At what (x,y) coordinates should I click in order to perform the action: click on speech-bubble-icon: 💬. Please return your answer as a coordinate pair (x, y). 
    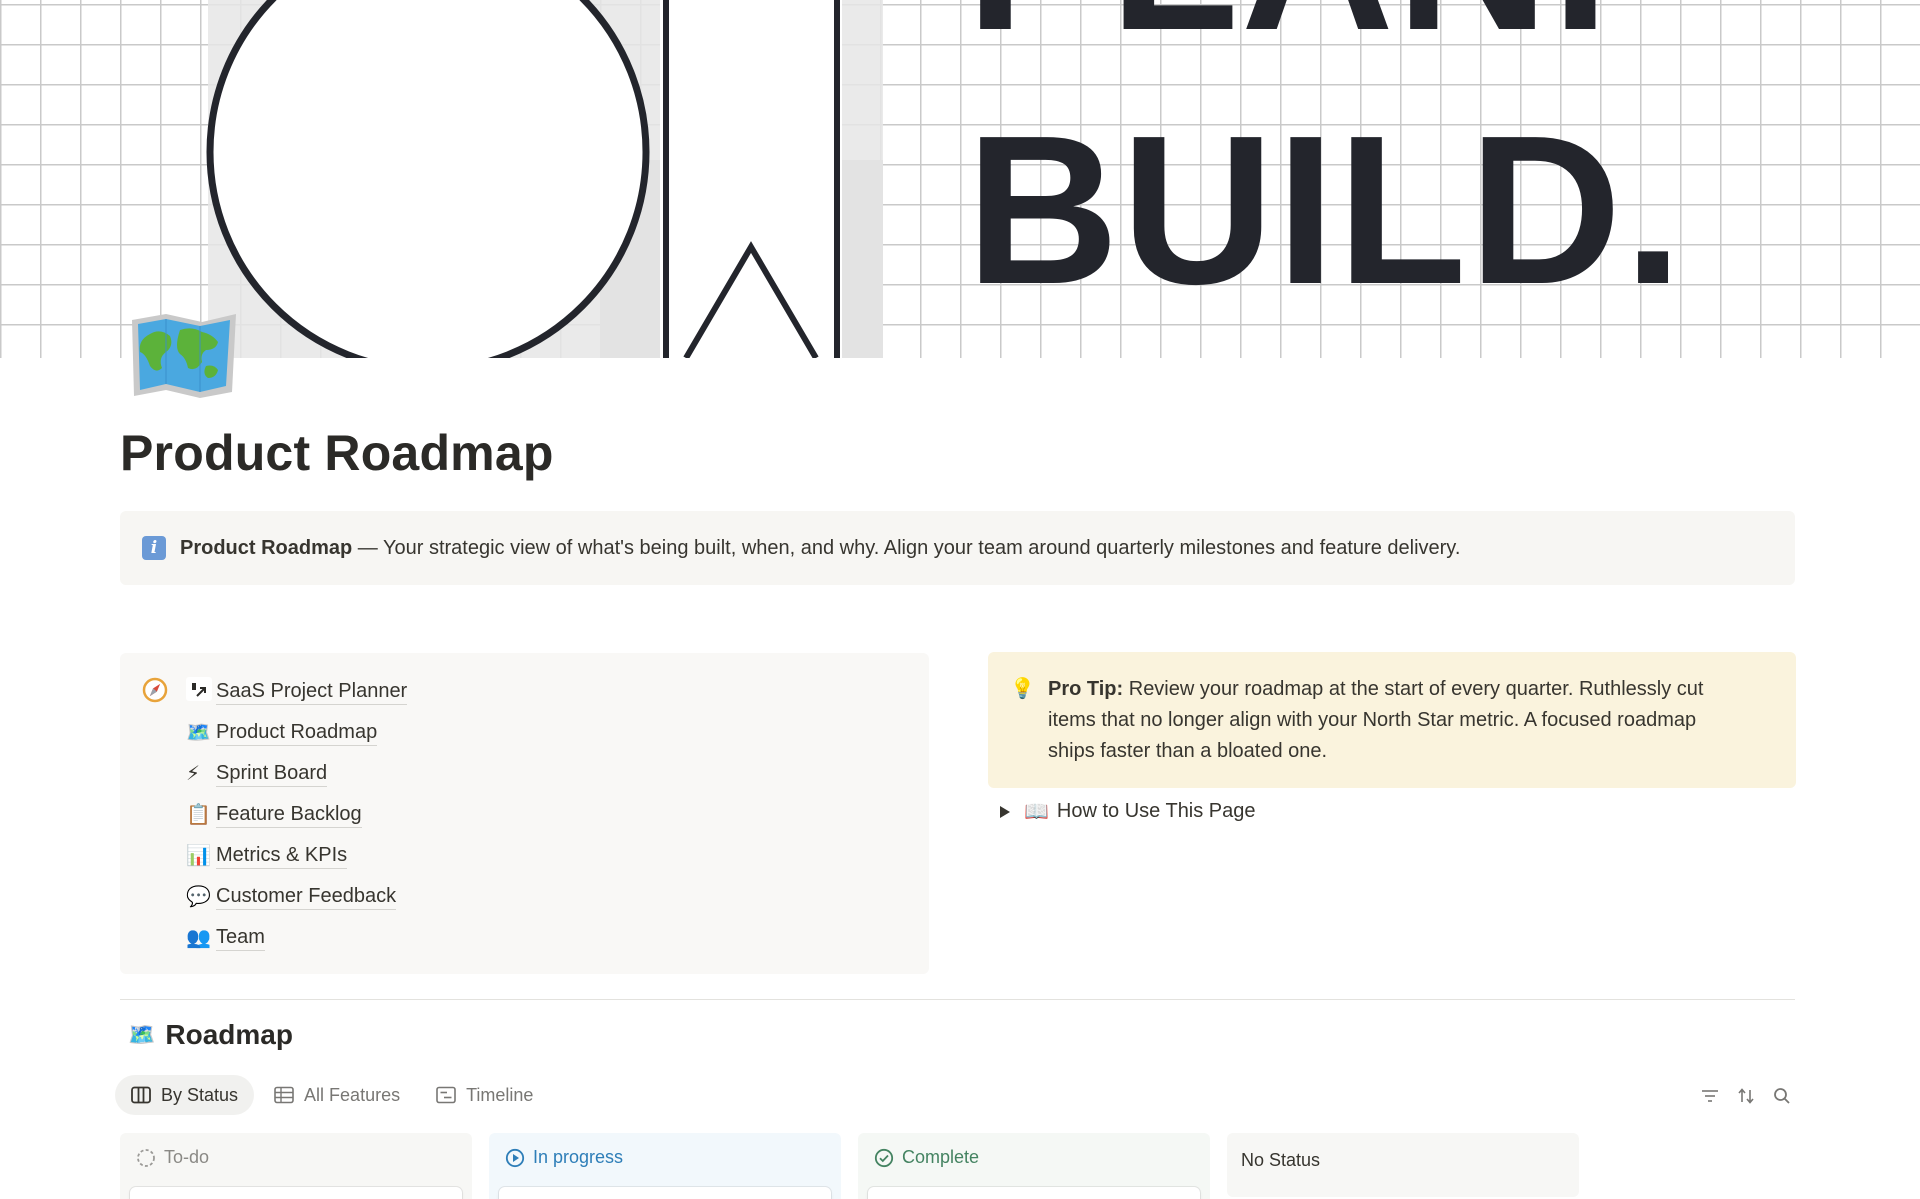
    Looking at the image, I should click on (198, 897).